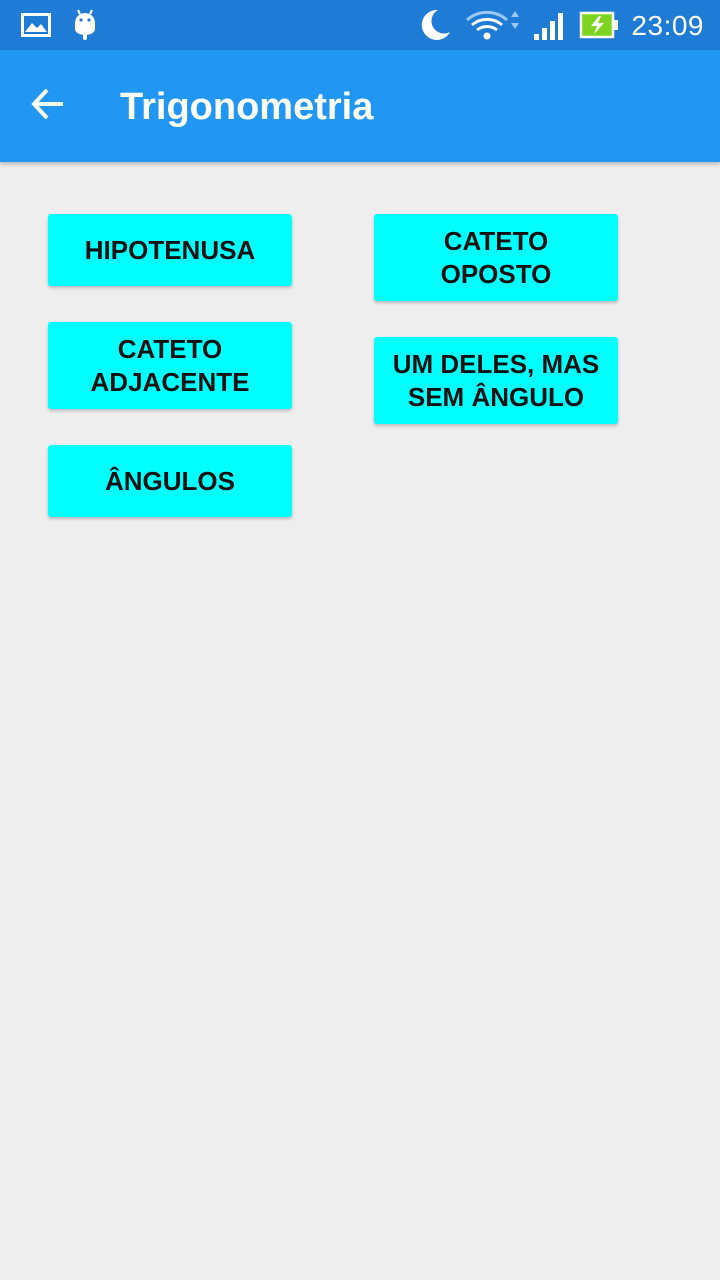 The width and height of the screenshot is (720, 1280). I want to click on cateto-oposto-button: CATETO OPOSTO, so click(496, 257).